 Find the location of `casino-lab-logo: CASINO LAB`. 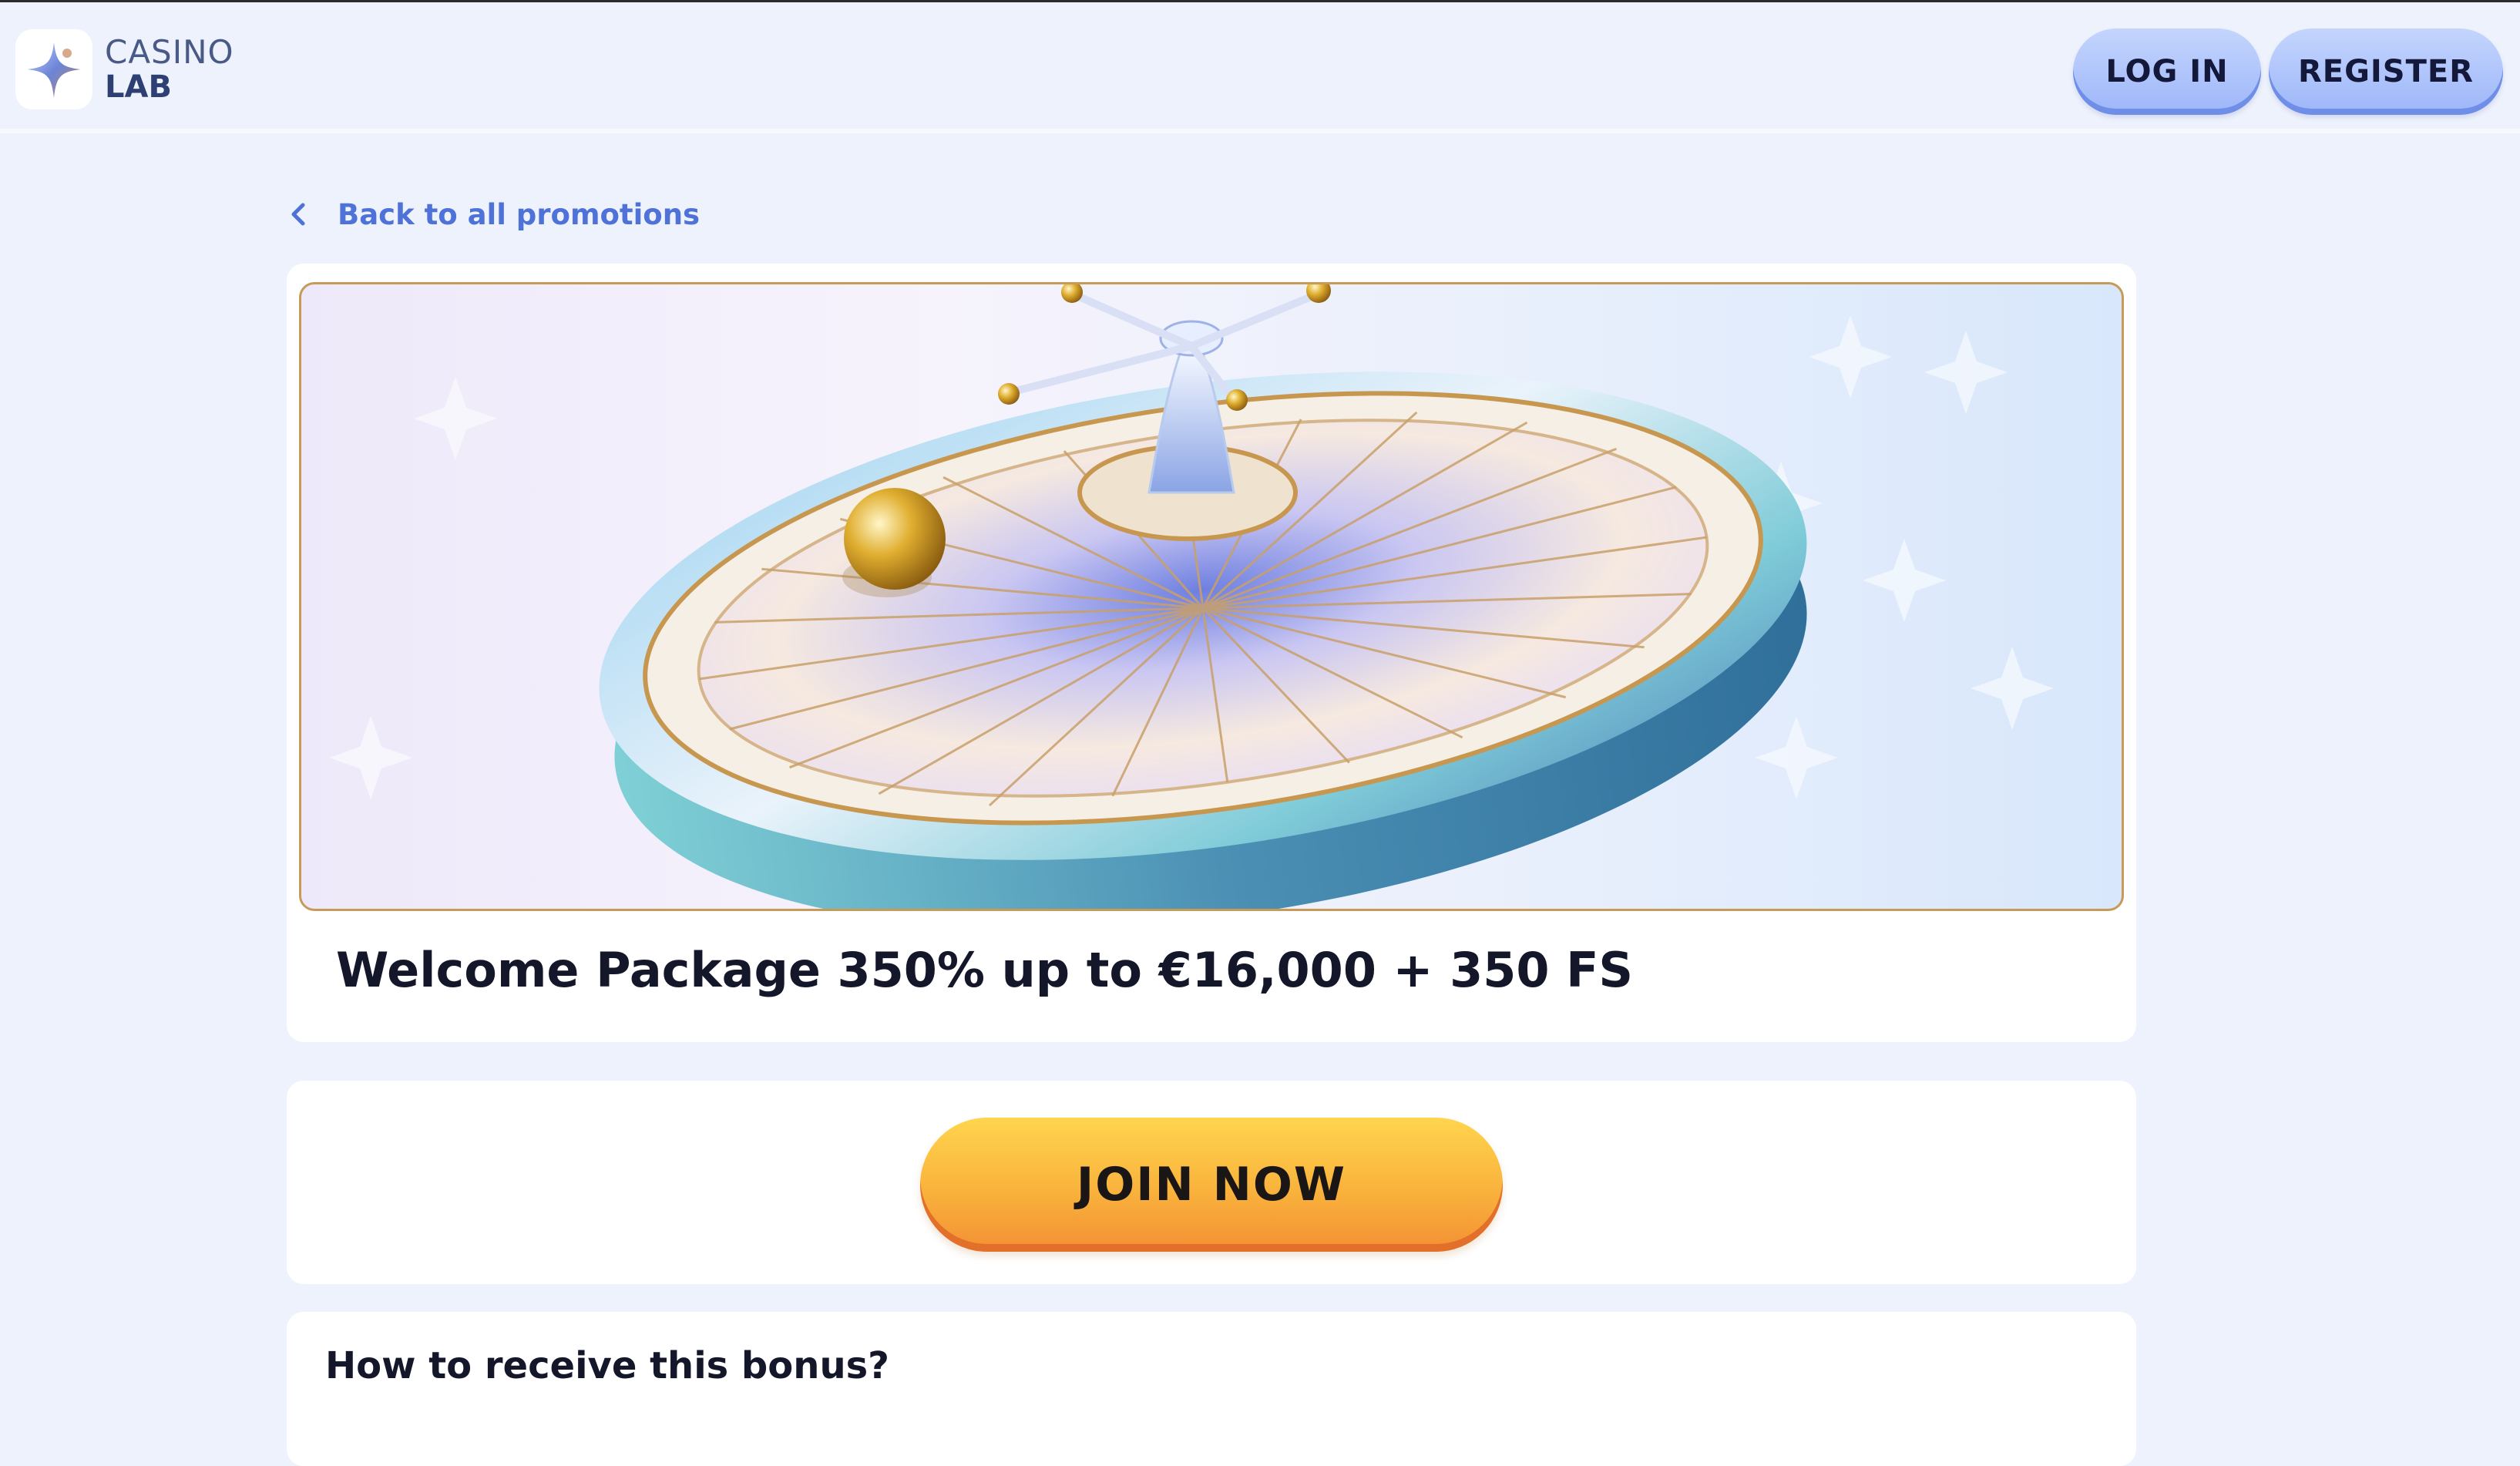

casino-lab-logo: CASINO LAB is located at coordinates (117, 69).